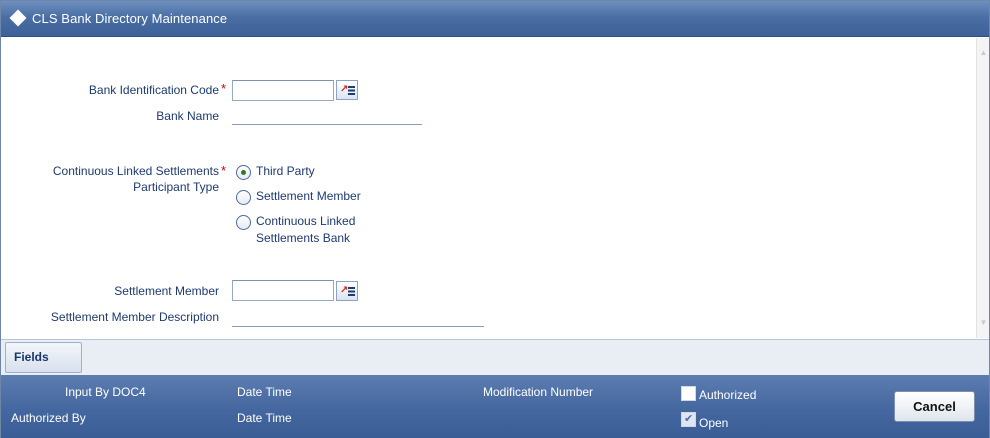 This screenshot has height=438, width=990. I want to click on tab-bar: Fields, so click(495, 357).